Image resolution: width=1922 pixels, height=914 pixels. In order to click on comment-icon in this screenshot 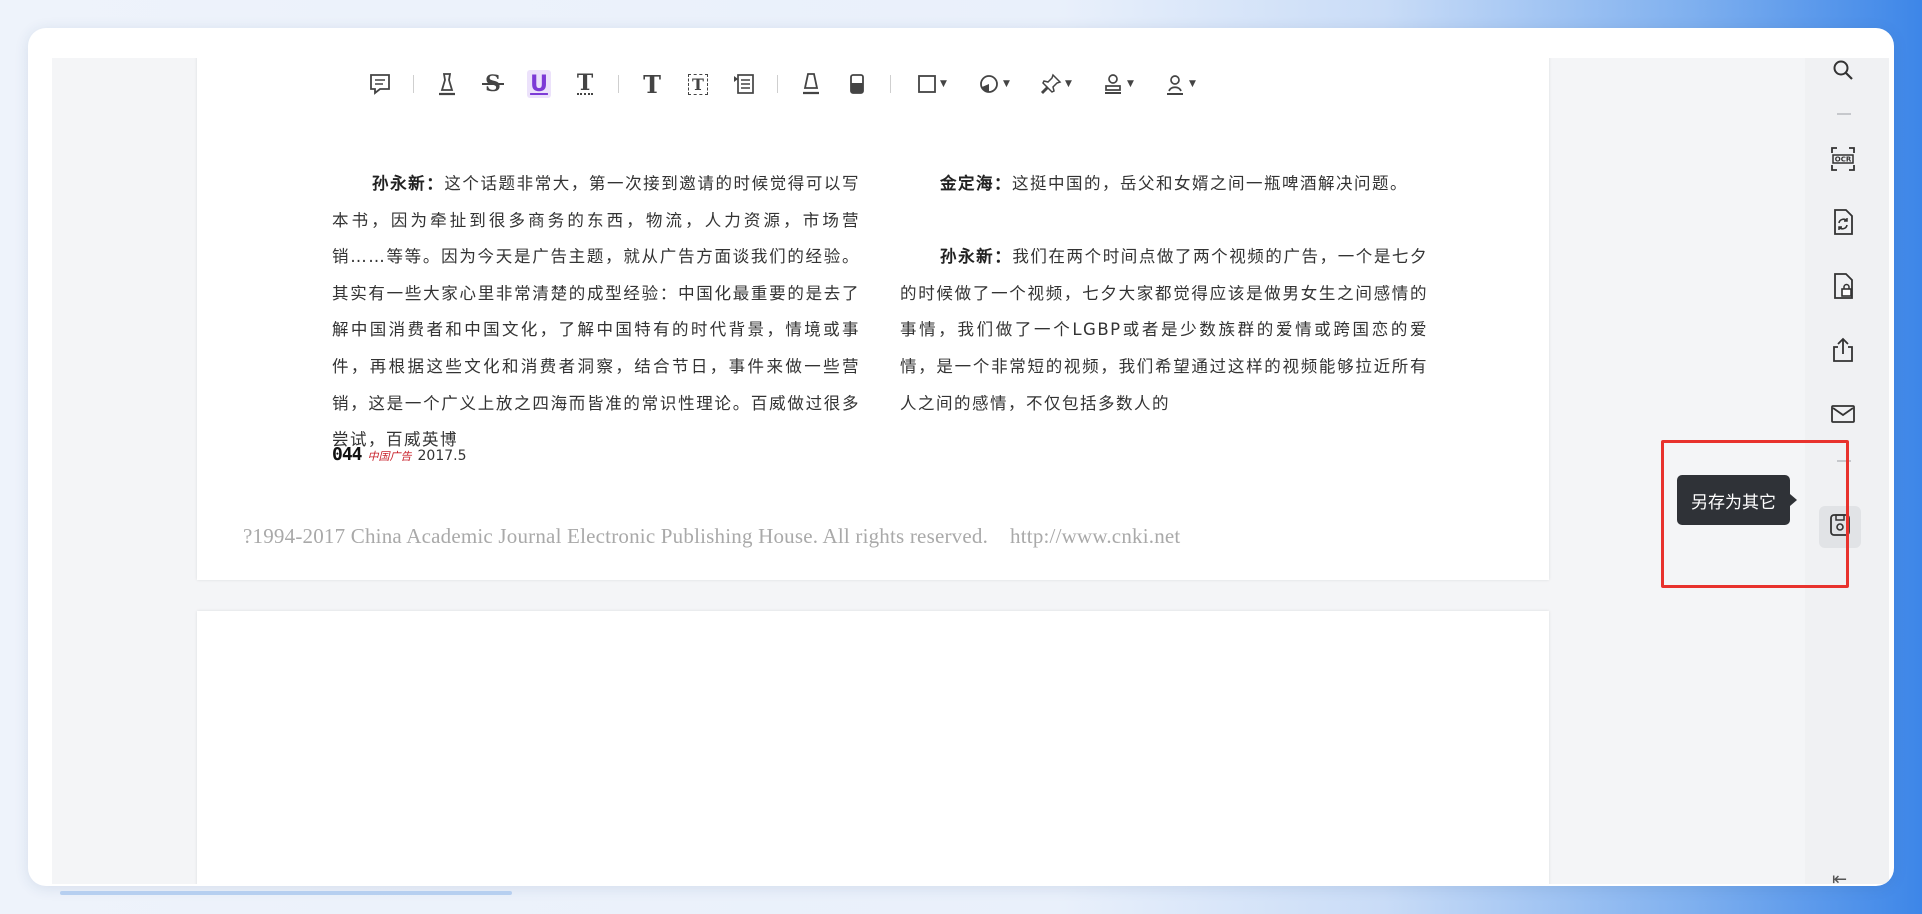, I will do `click(380, 84)`.